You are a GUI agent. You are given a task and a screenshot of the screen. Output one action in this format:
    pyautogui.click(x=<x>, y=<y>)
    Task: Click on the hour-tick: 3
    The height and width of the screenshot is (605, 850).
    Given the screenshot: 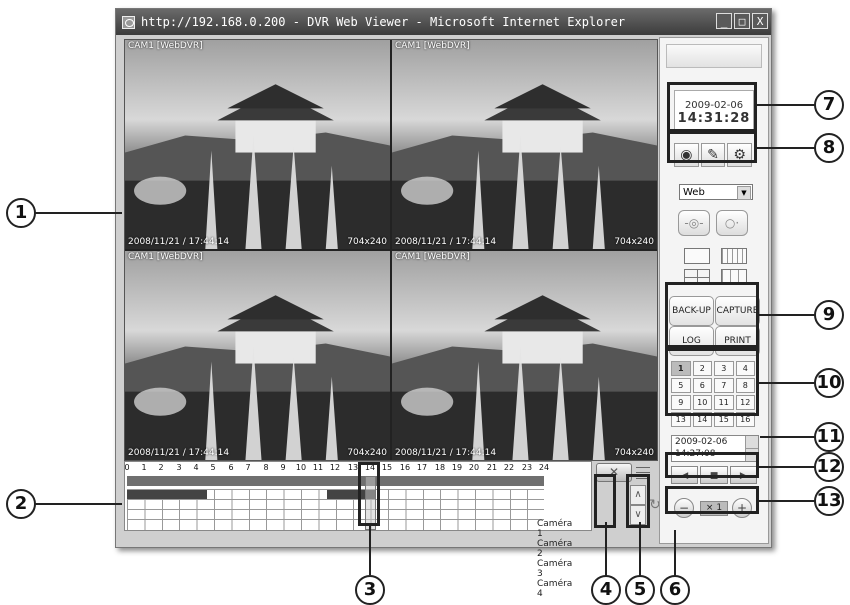 What is the action you would take?
    pyautogui.click(x=179, y=467)
    